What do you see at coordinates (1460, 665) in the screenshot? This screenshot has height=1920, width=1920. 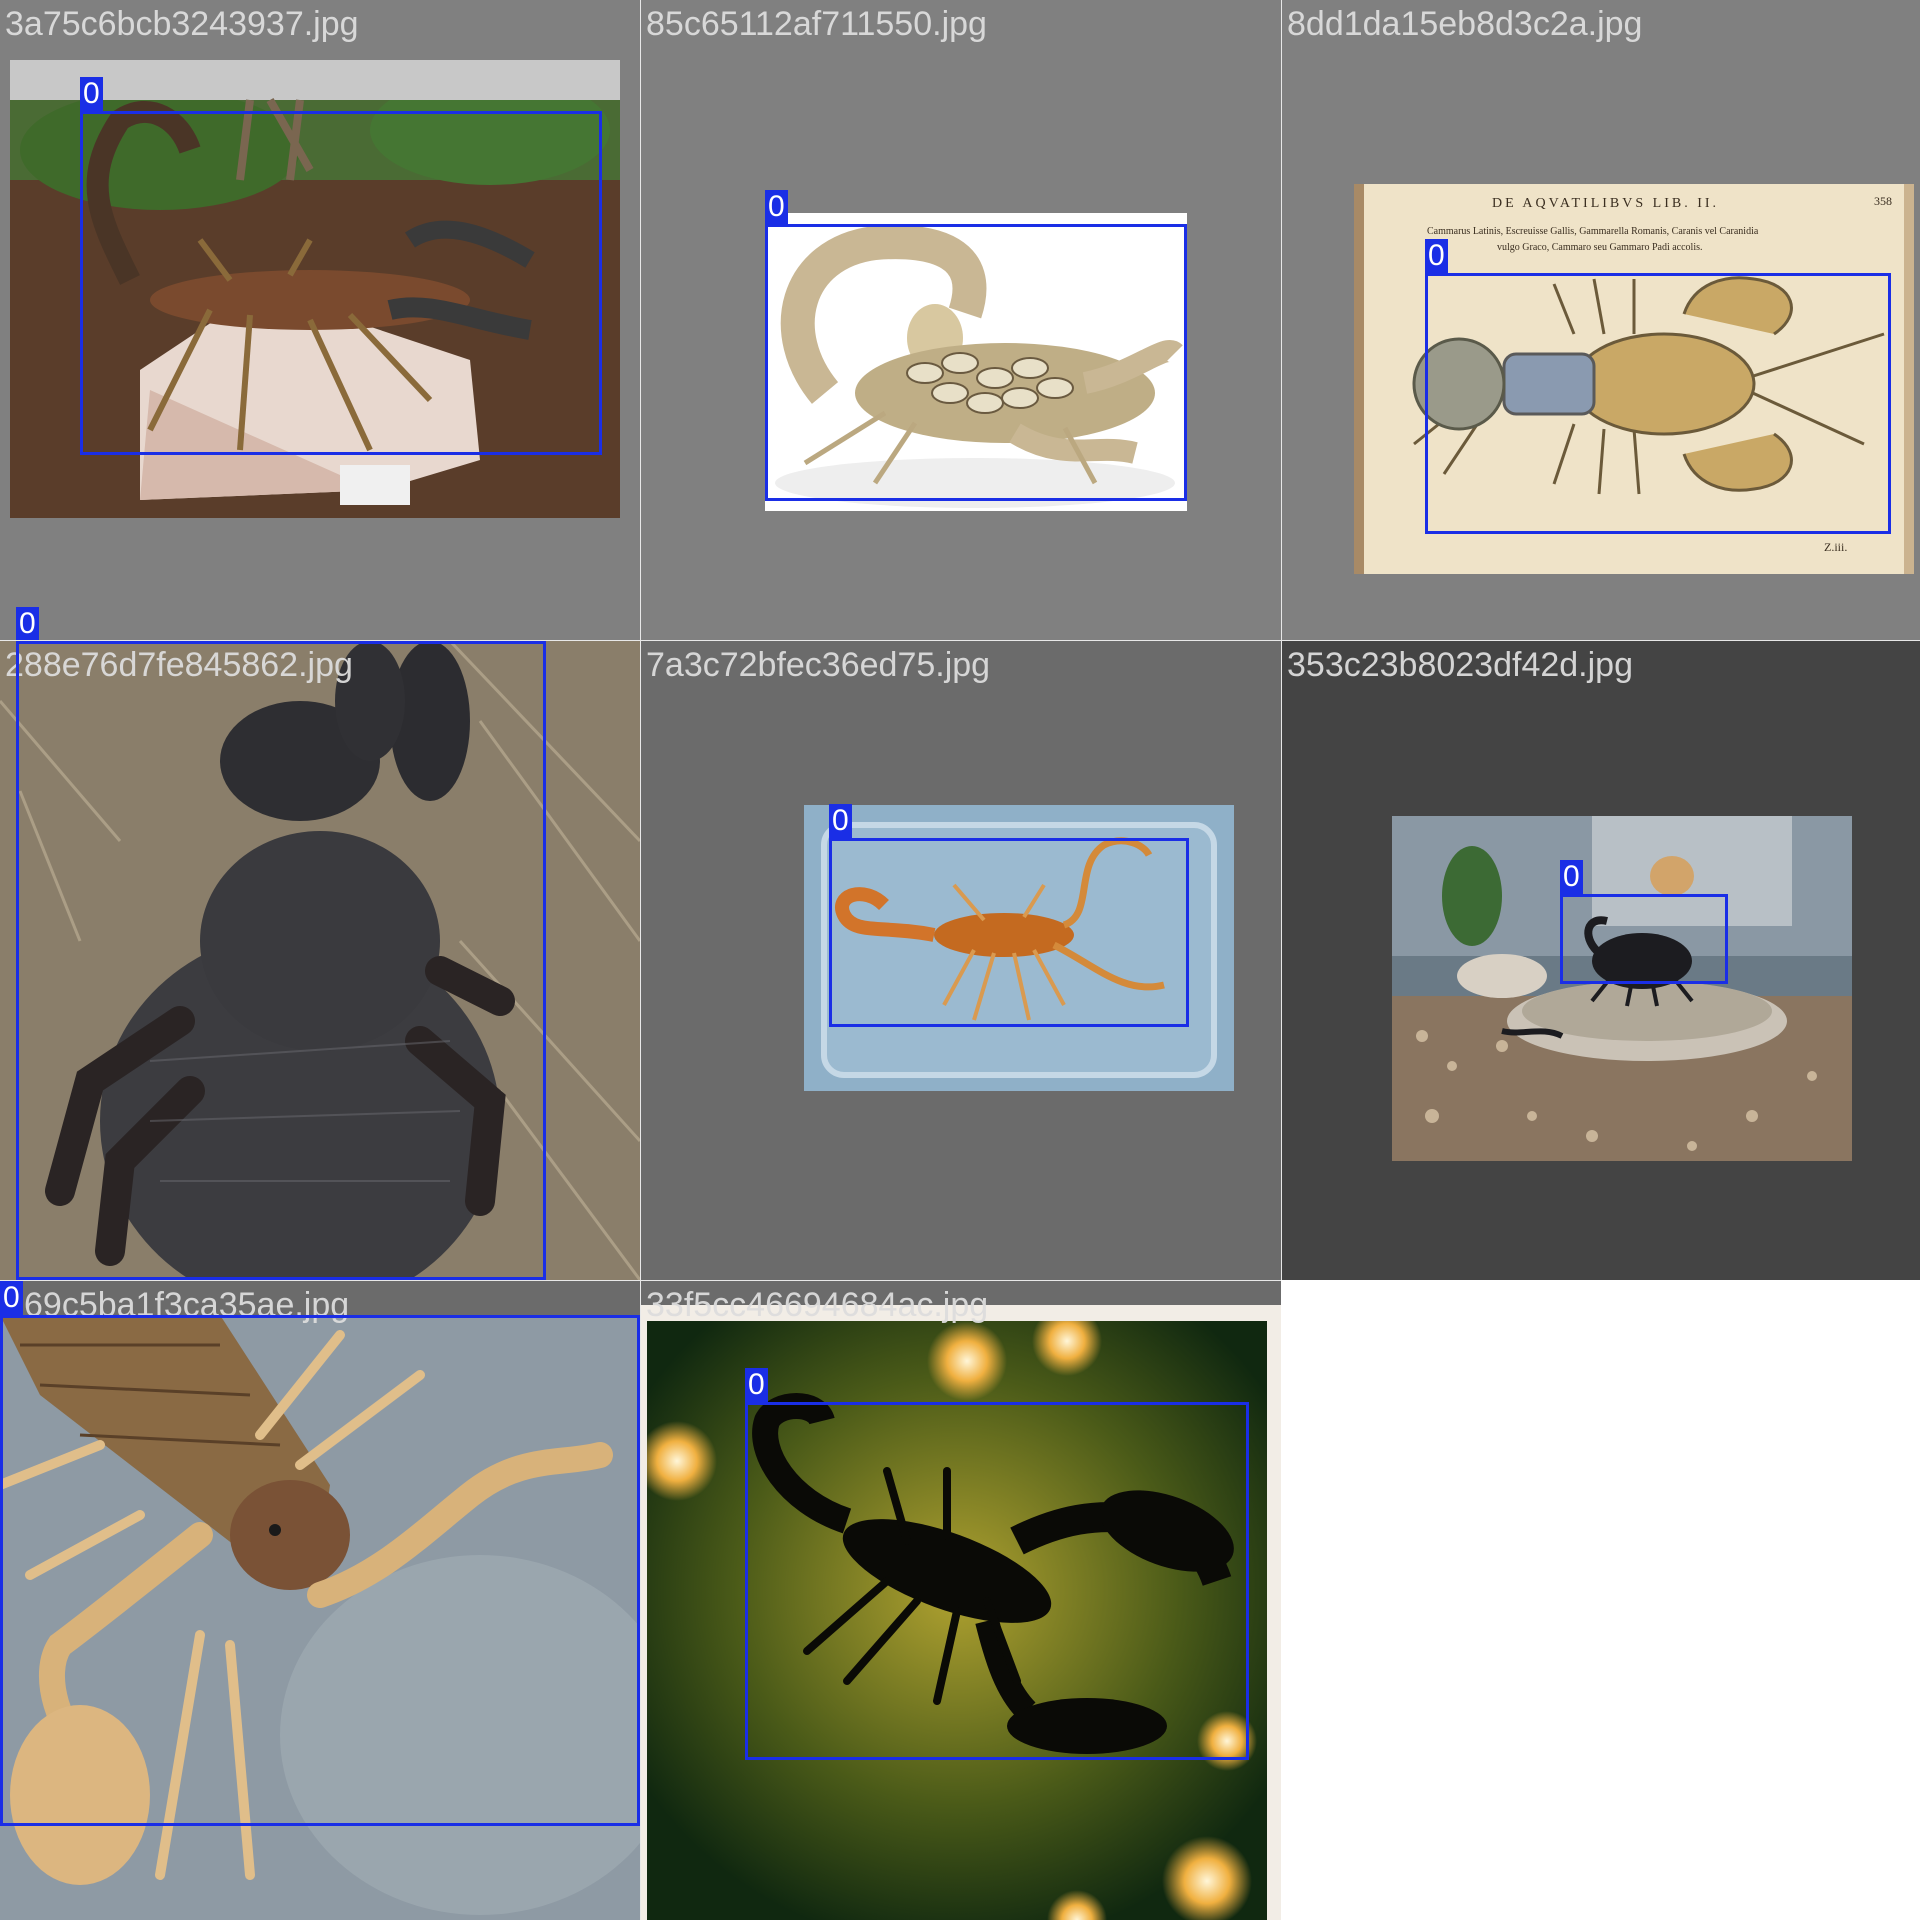 I see `image-filename: 353c23b8023df42d.jpg` at bounding box center [1460, 665].